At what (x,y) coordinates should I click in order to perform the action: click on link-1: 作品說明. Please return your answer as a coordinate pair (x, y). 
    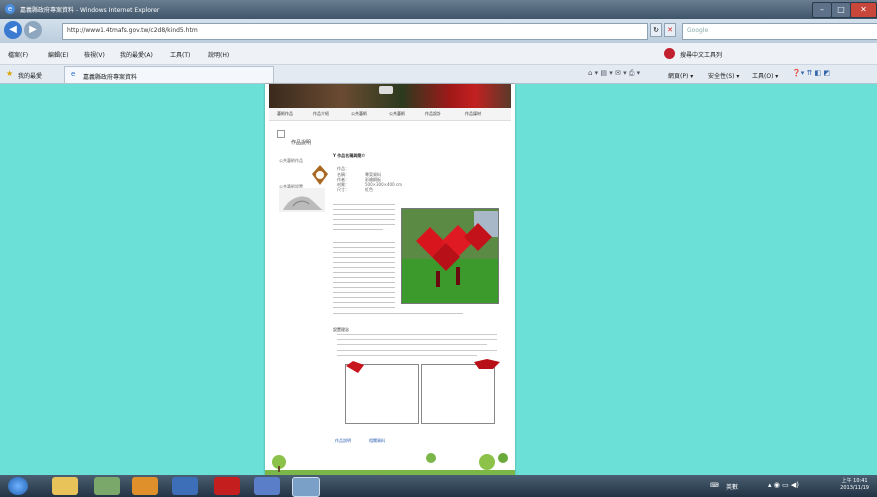
    Looking at the image, I should click on (343, 441).